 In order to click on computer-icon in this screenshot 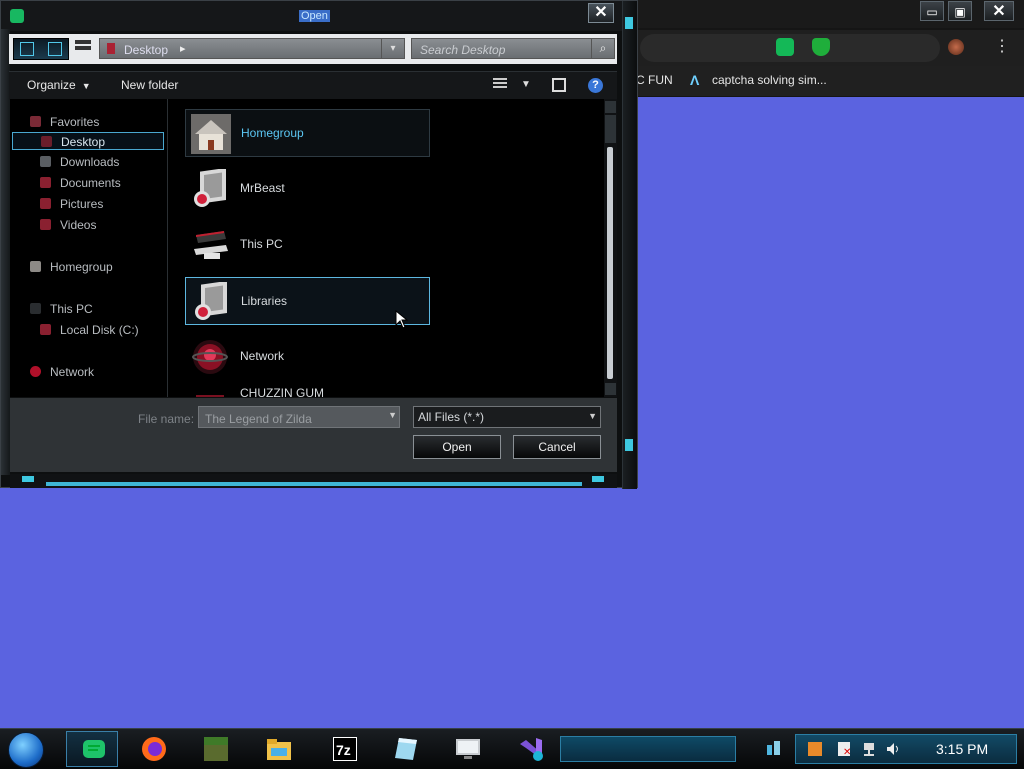, I will do `click(35, 308)`.